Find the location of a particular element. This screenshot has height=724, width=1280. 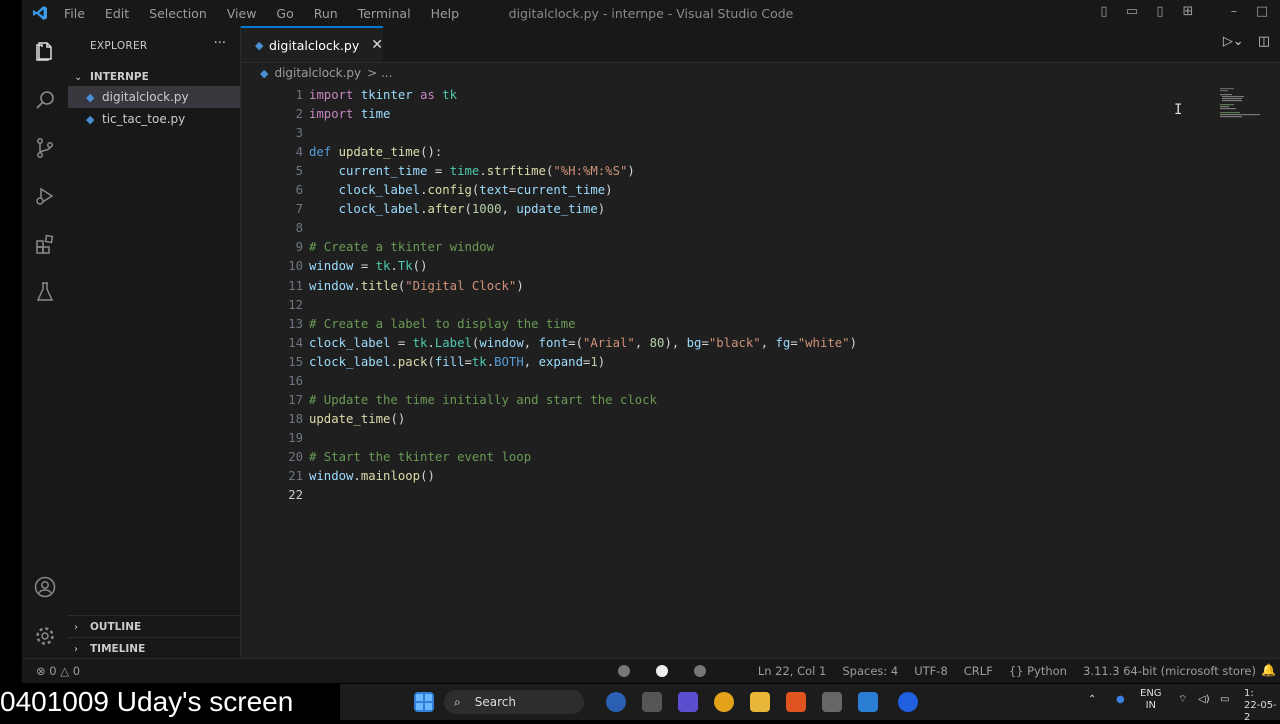

chrome-icon is located at coordinates (724, 702).